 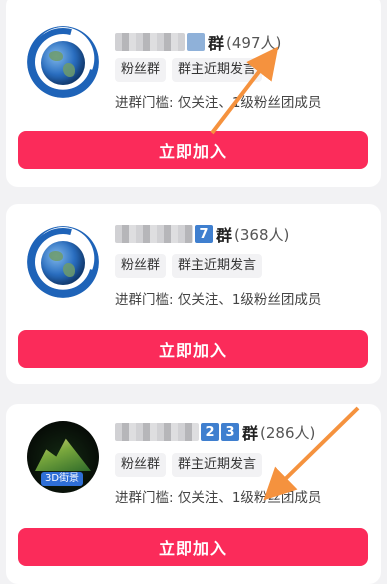 I want to click on group-number-badge: 7, so click(x=204, y=234).